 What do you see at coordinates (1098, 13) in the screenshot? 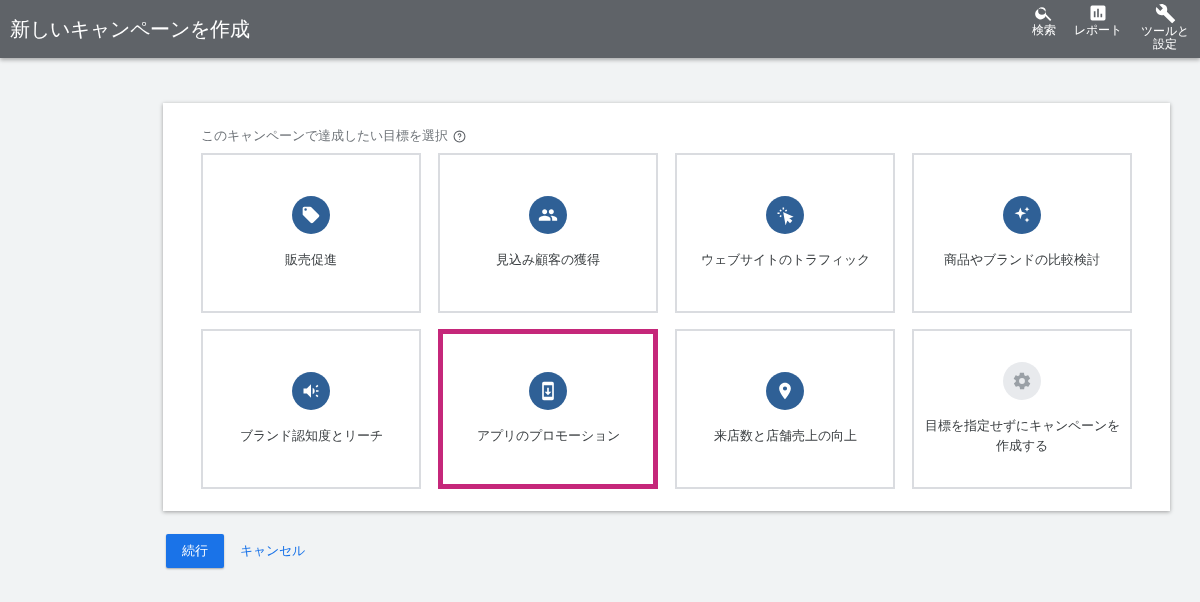
I see `bar-chart-icon` at bounding box center [1098, 13].